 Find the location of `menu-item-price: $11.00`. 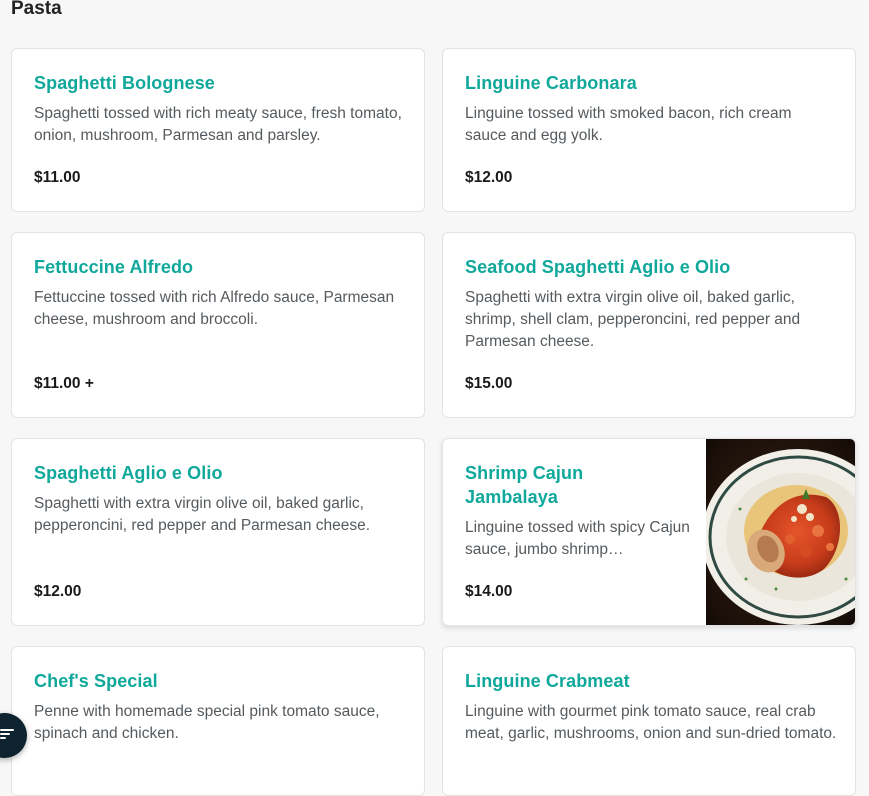

menu-item-price: $11.00 is located at coordinates (57, 177).